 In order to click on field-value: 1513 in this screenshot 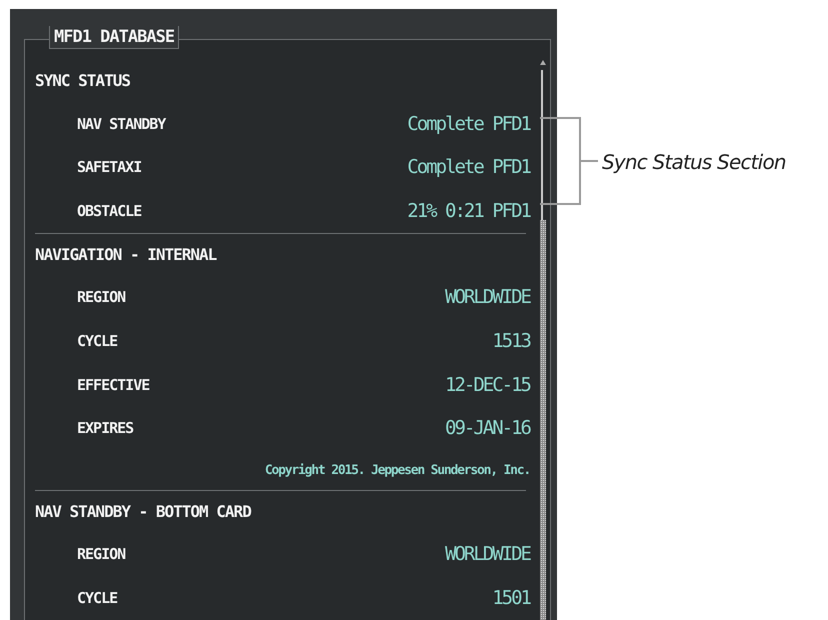, I will do `click(511, 341)`.